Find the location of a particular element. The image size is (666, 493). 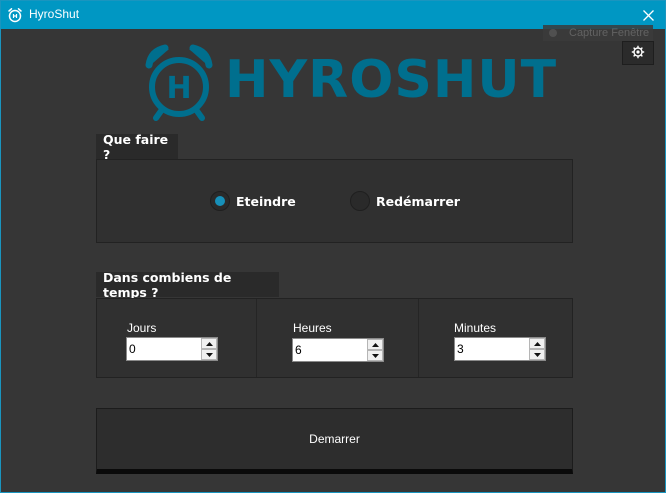

app-logo: H HYROSHUT is located at coordinates (349, 82).